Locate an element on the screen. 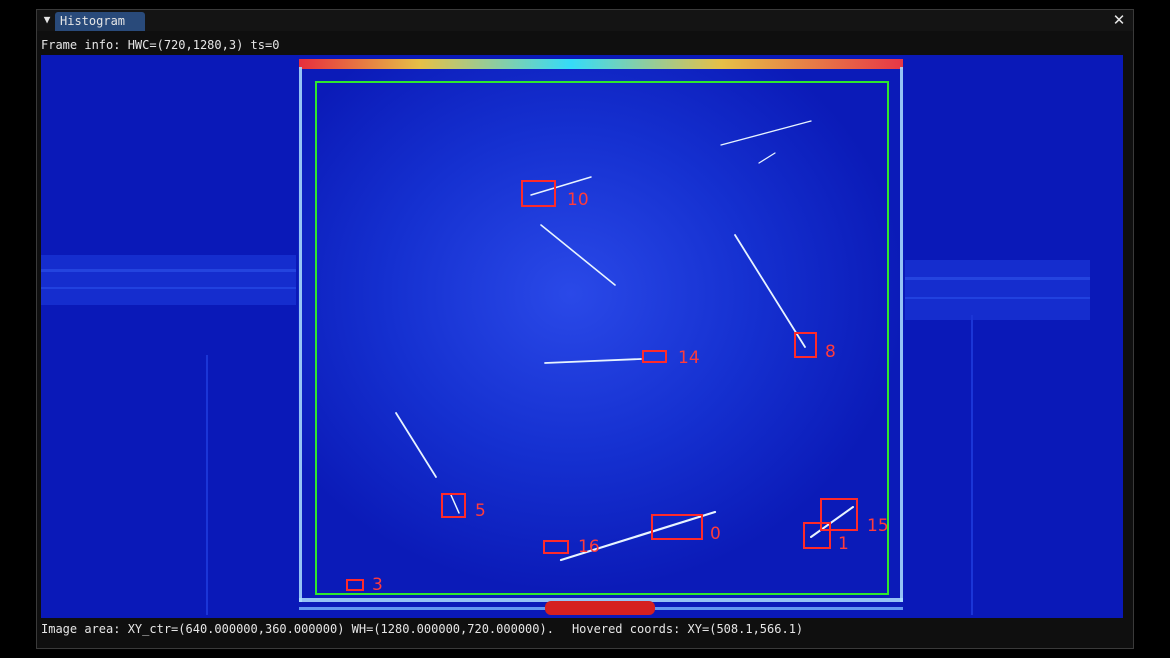 This screenshot has height=658, width=1170. detection-label-10: 10 is located at coordinates (578, 200).